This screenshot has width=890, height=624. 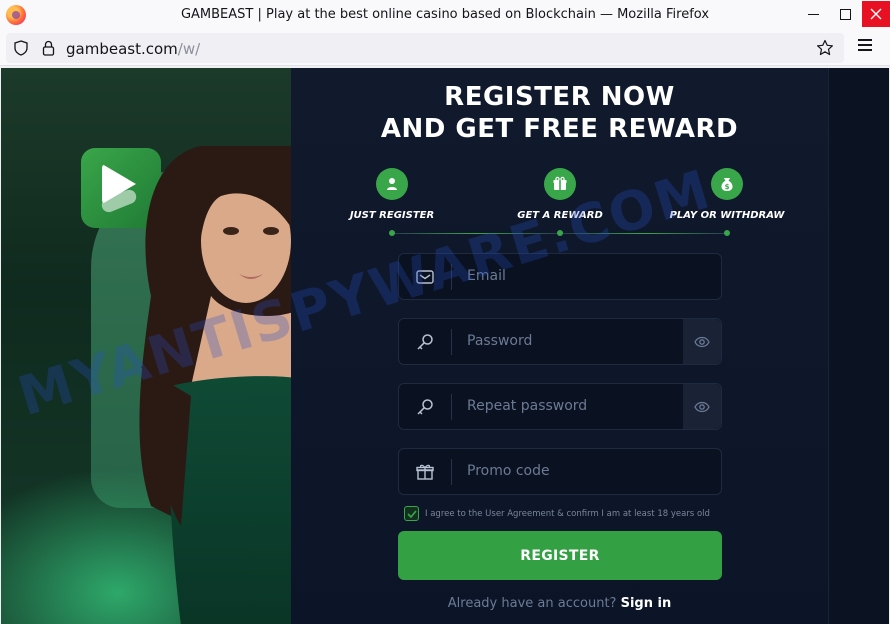 What do you see at coordinates (532, 603) in the screenshot?
I see `signin-prompt: Already have an account?` at bounding box center [532, 603].